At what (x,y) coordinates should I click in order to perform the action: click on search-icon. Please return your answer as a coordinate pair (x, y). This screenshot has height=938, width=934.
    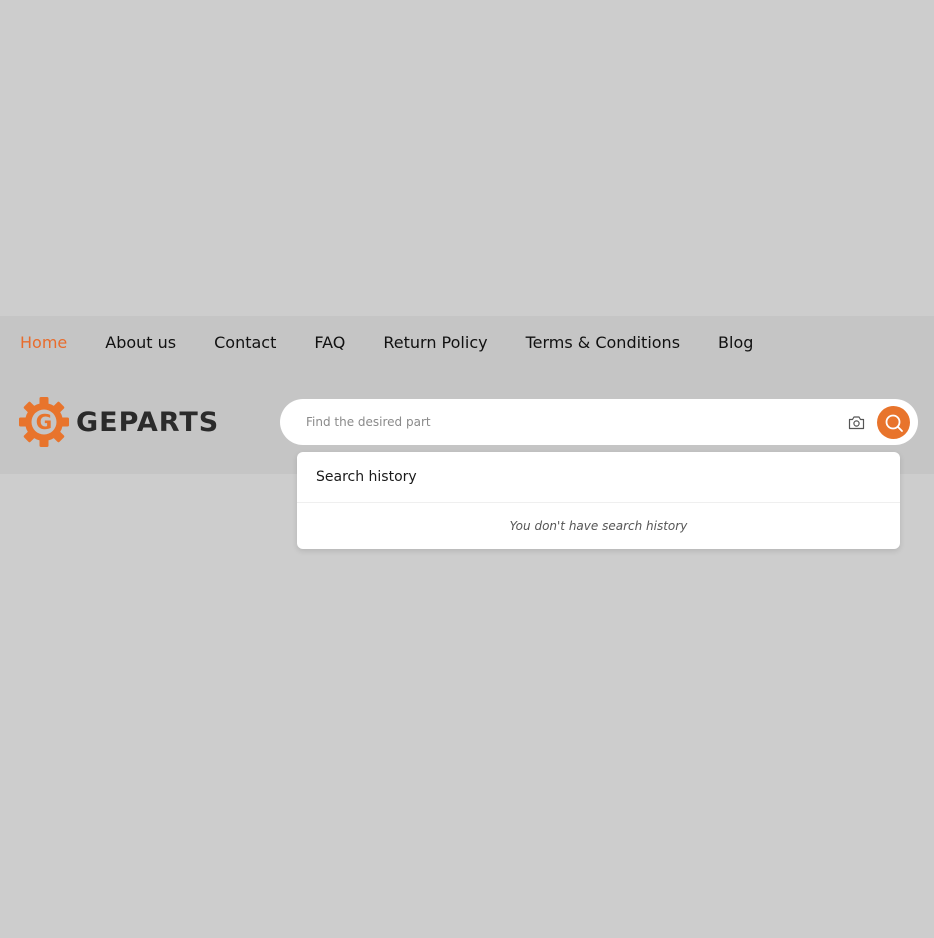
    Looking at the image, I should click on (894, 423).